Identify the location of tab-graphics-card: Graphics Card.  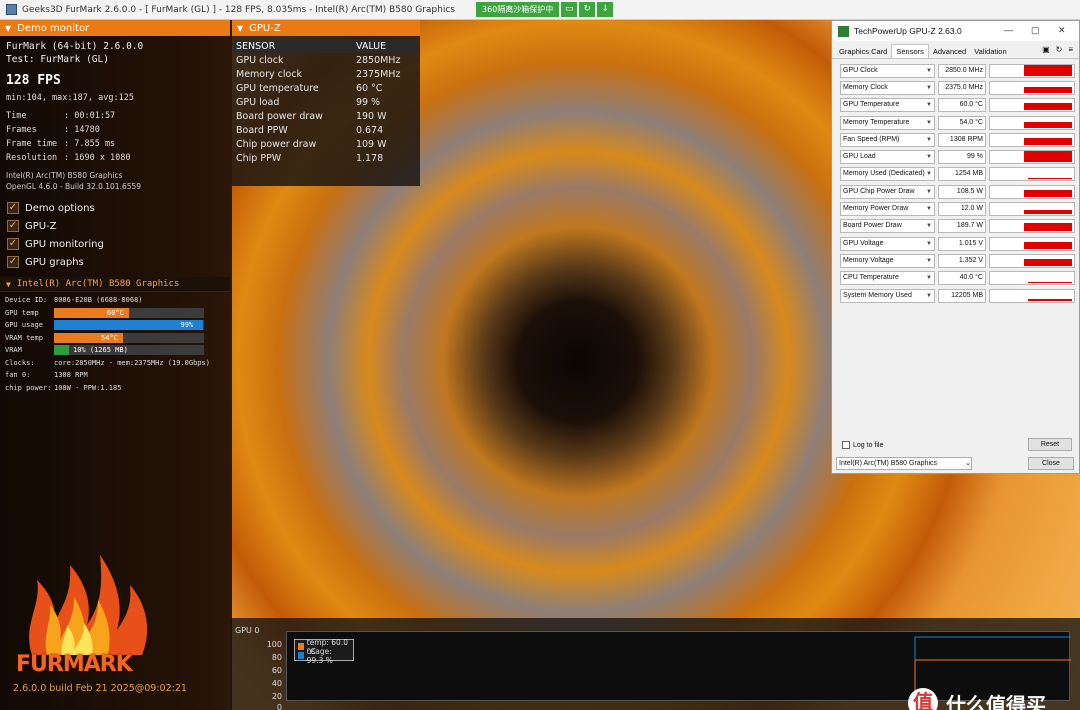
(863, 51).